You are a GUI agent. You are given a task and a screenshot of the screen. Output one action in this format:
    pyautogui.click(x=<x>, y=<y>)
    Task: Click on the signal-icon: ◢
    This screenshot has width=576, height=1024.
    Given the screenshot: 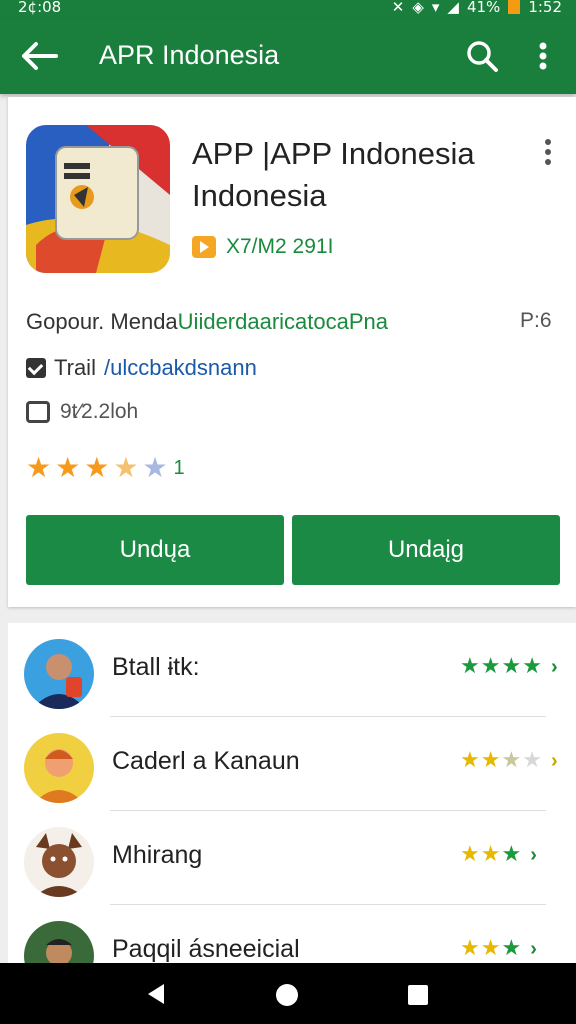 What is the action you would take?
    pyautogui.click(x=453, y=8)
    